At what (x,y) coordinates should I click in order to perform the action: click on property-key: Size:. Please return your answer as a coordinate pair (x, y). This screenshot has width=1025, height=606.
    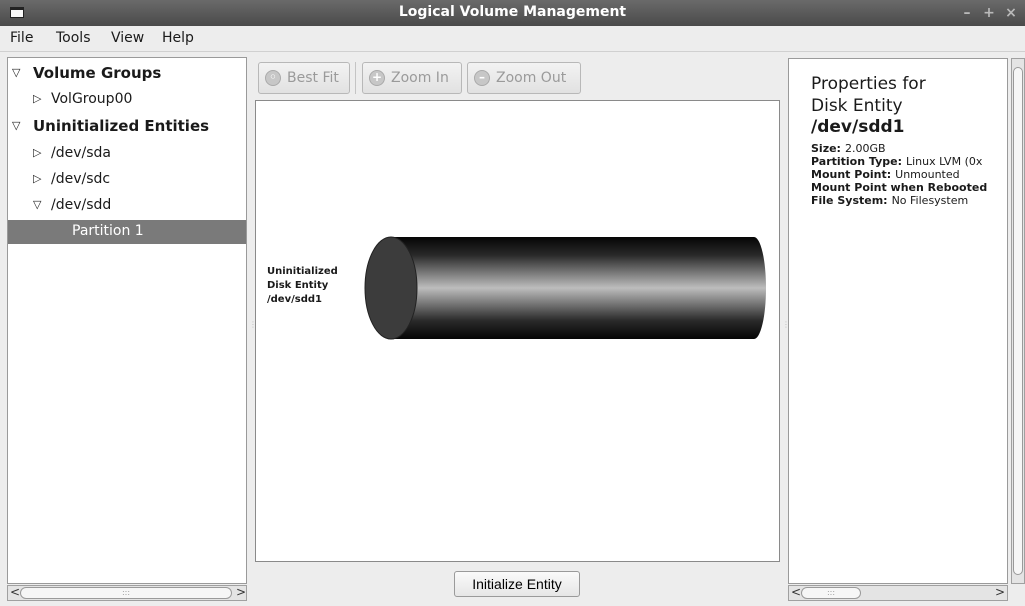
    Looking at the image, I should click on (826, 148).